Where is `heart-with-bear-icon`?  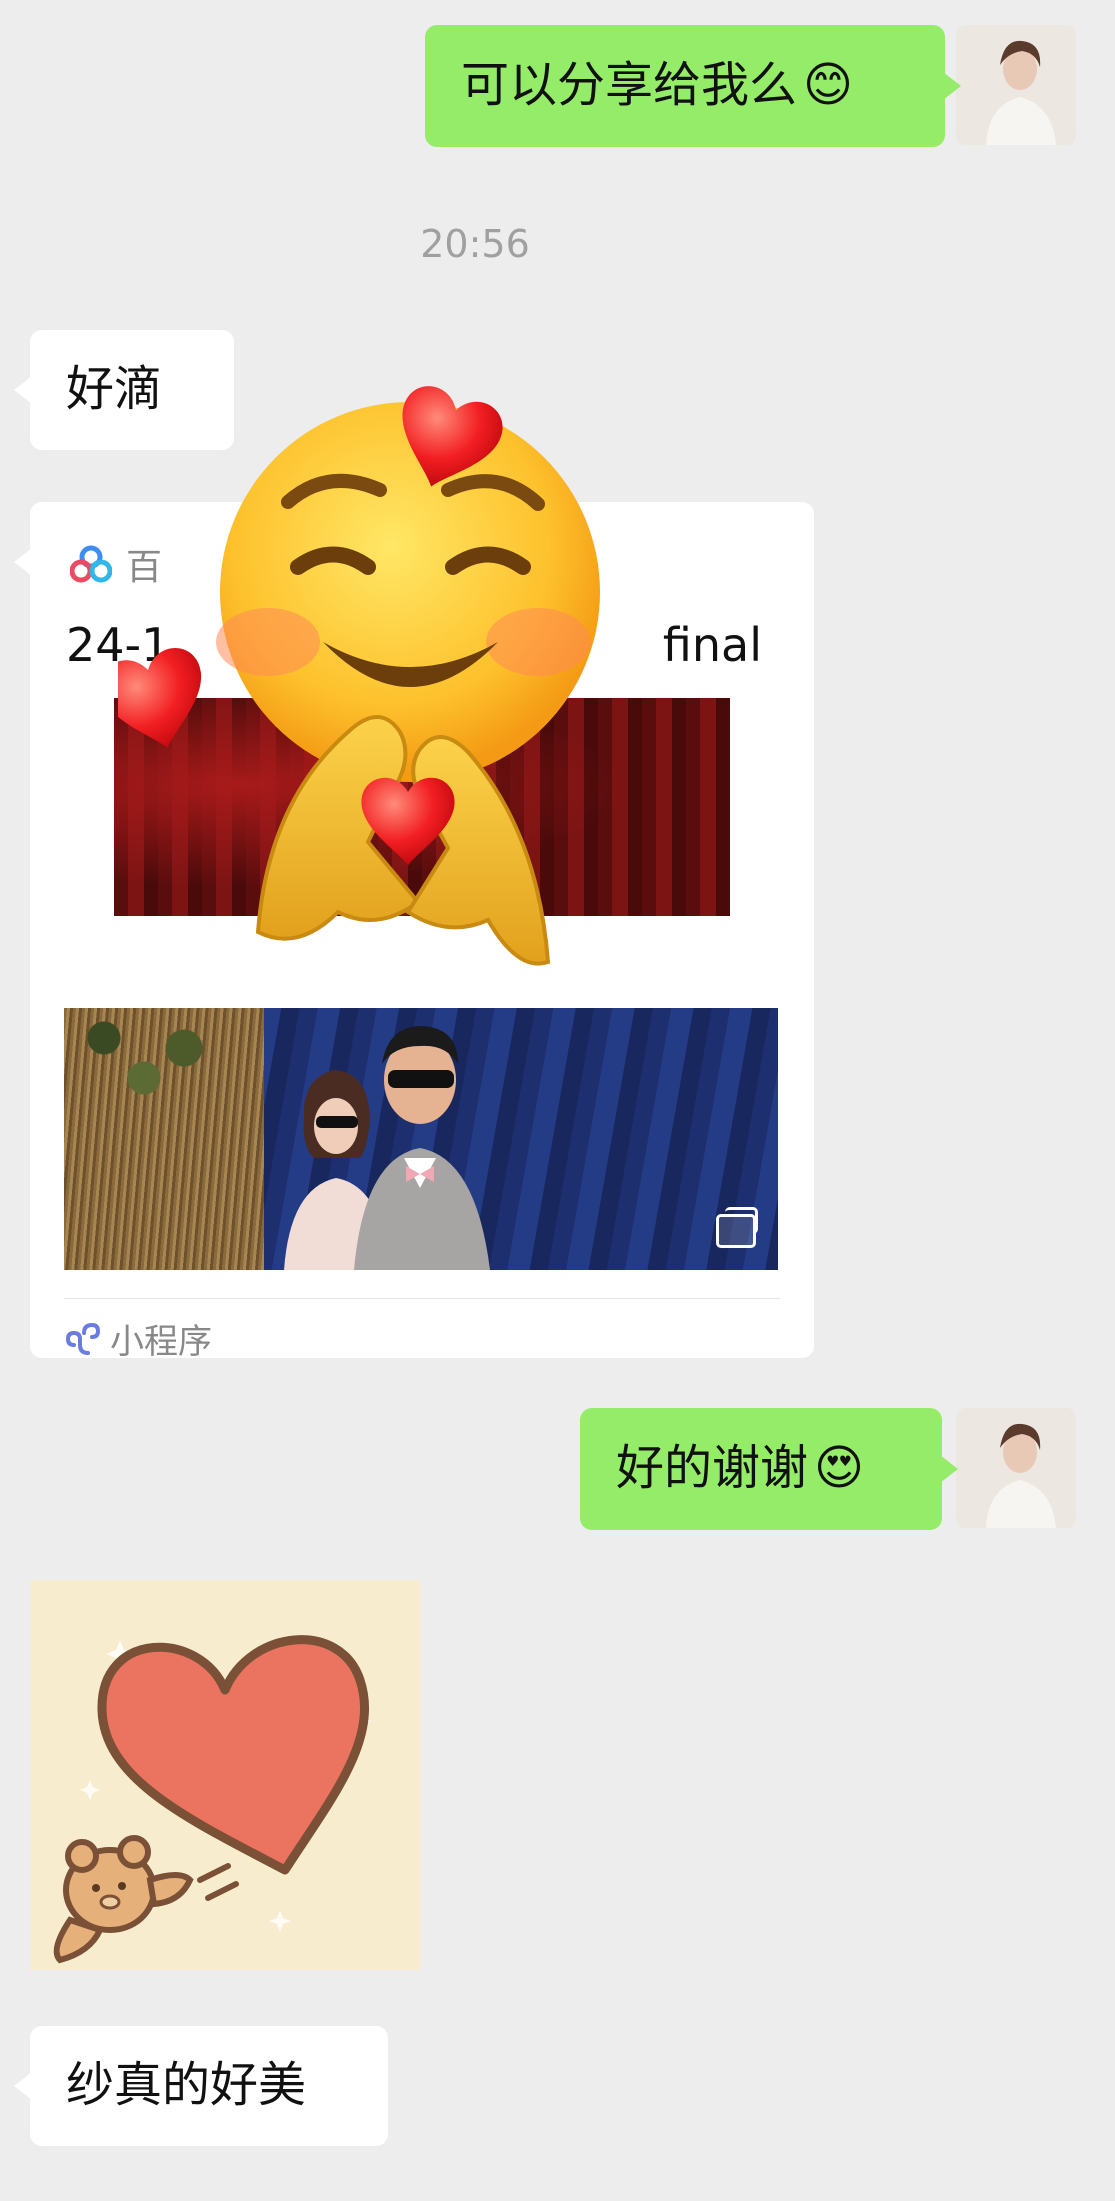 heart-with-bear-icon is located at coordinates (212, 1799).